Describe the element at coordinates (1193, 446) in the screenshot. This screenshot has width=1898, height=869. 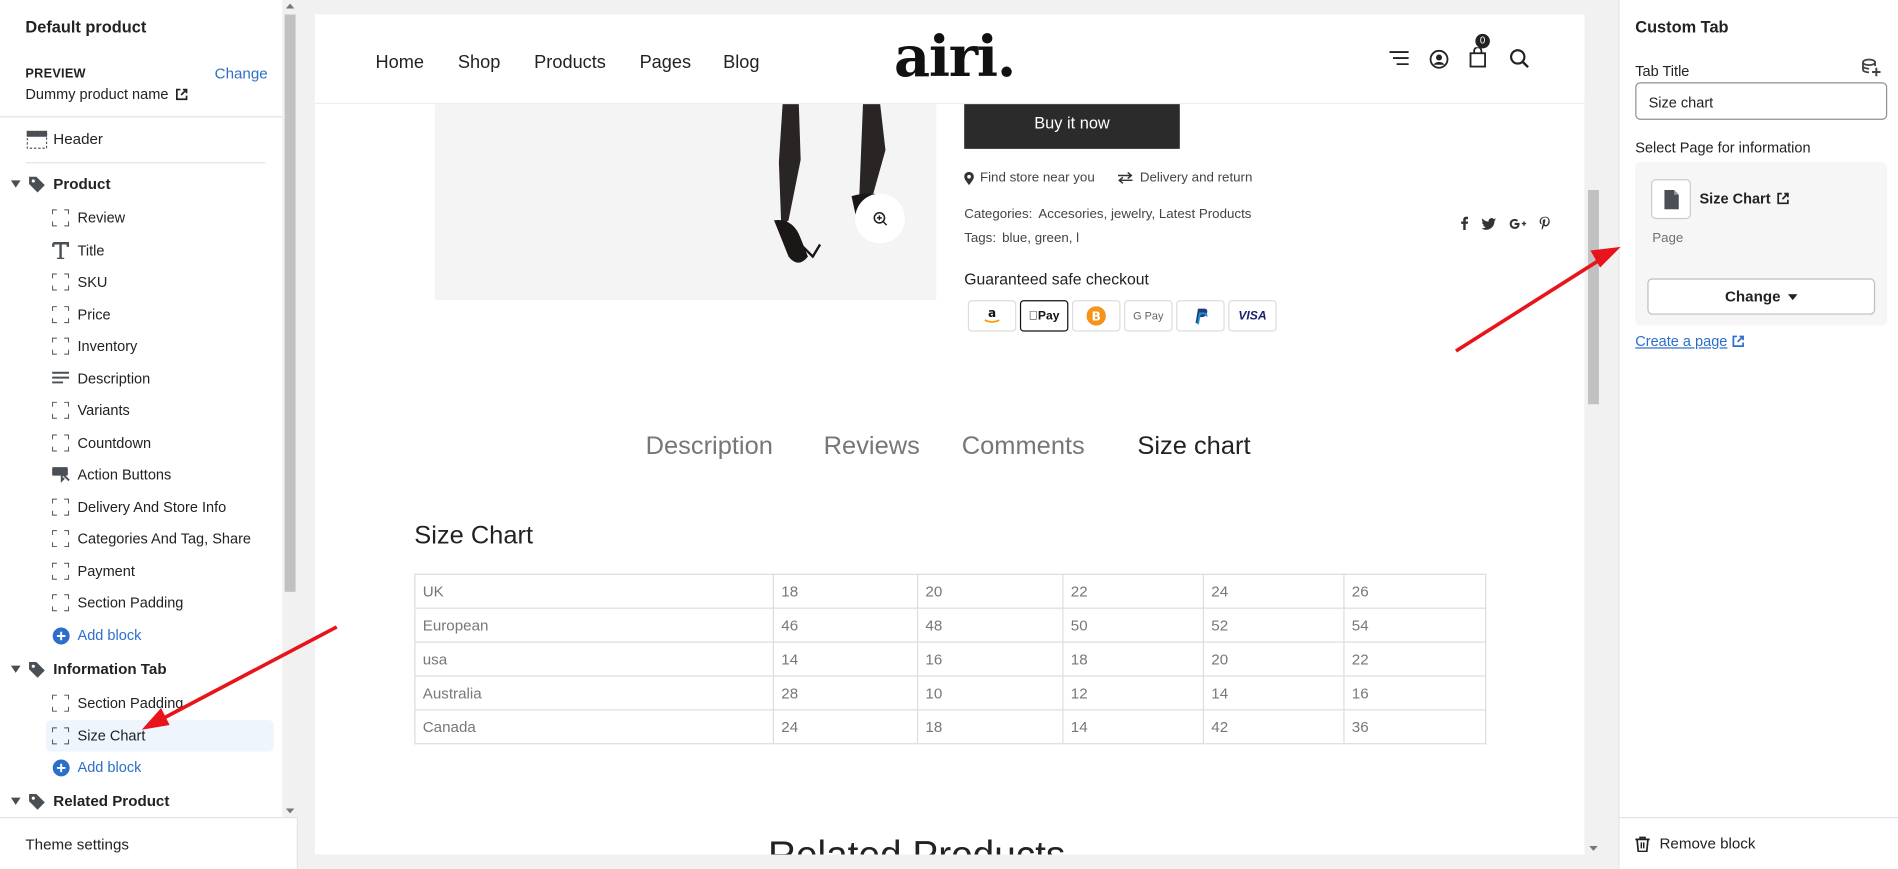
I see `tab-size-chart: Size chart` at that location.